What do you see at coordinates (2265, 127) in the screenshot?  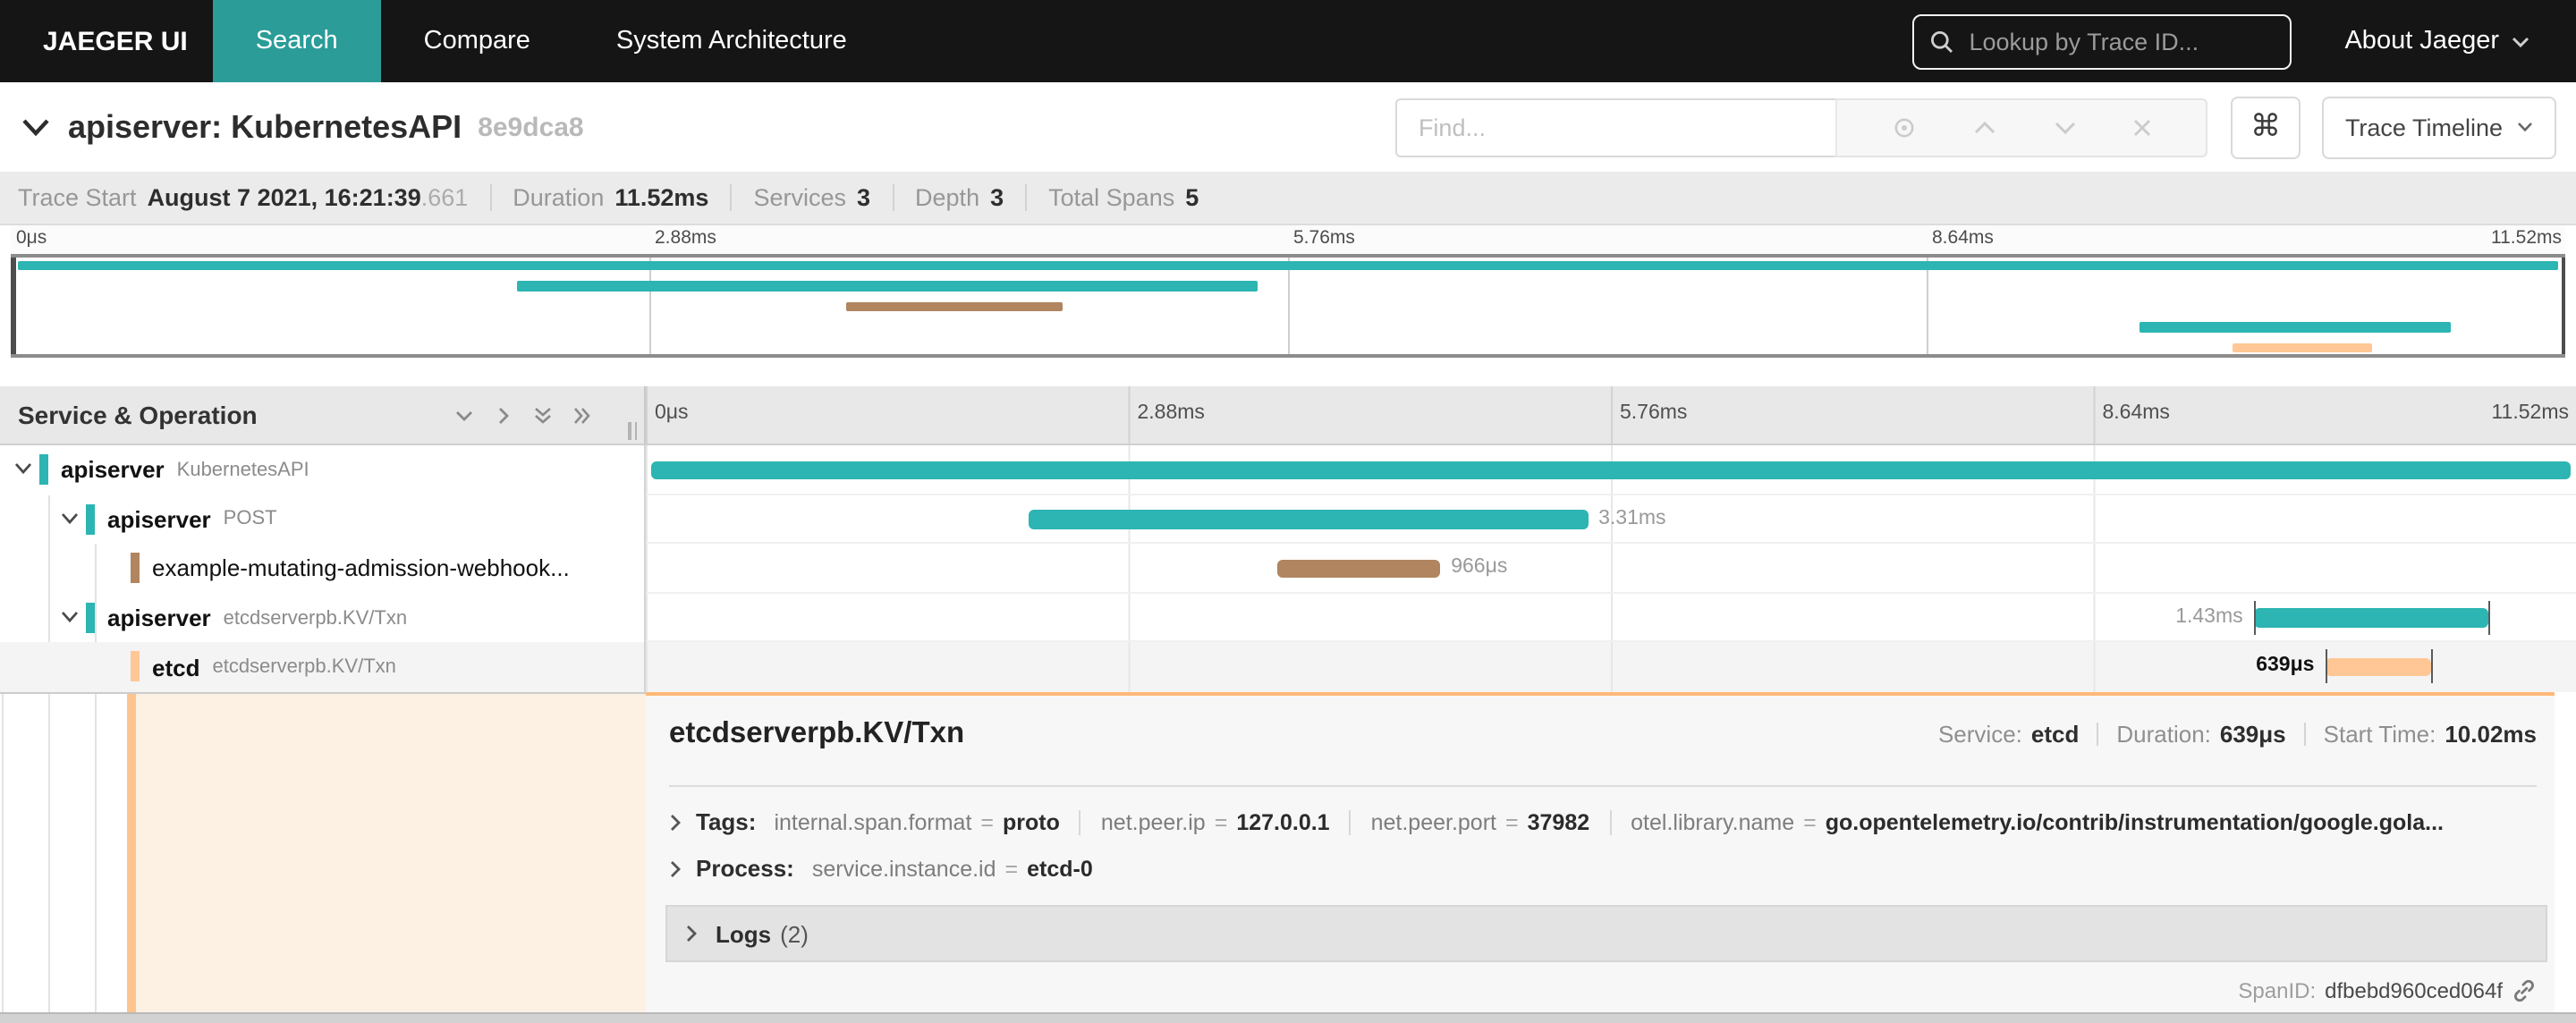 I see `keyboard-shortcuts-button: ⌘` at bounding box center [2265, 127].